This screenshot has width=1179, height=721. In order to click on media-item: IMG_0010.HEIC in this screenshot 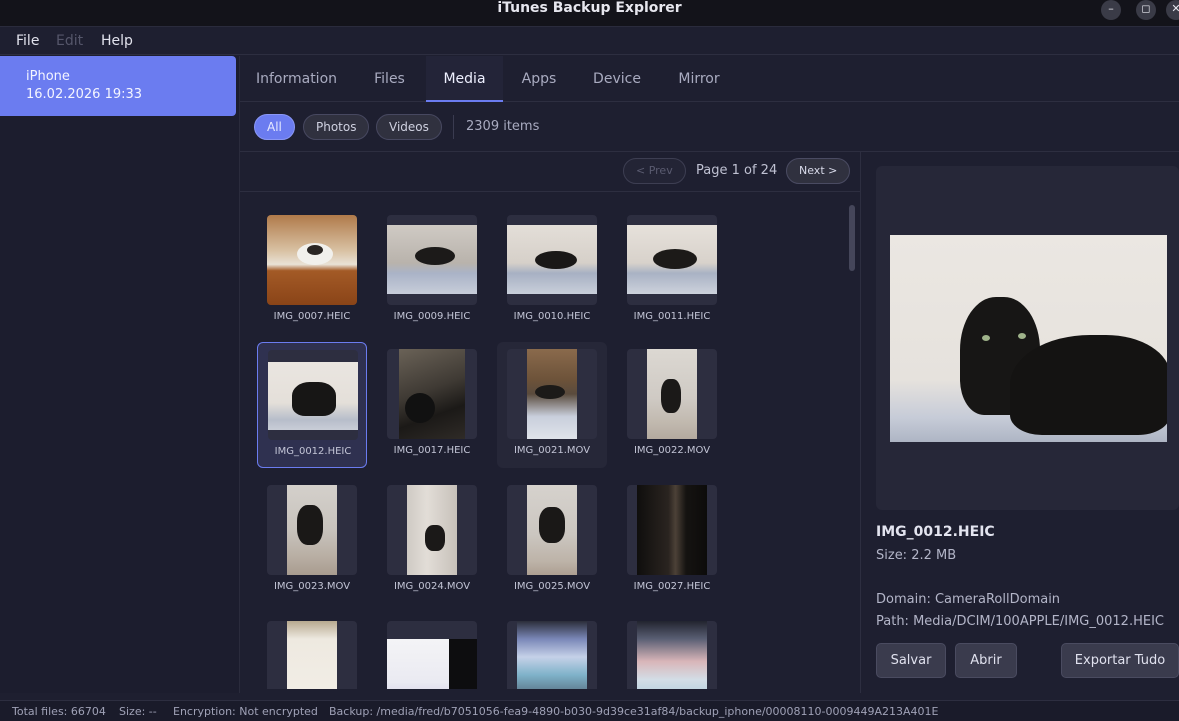, I will do `click(552, 271)`.